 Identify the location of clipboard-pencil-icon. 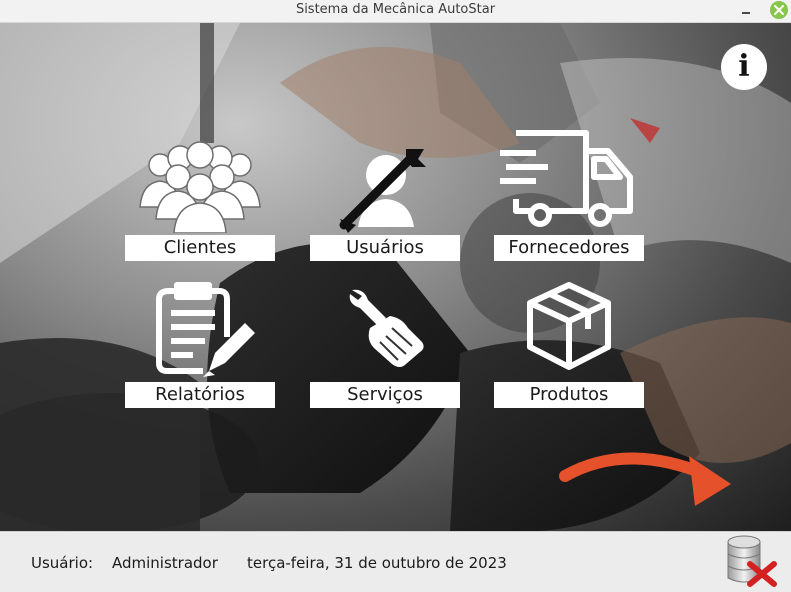
(205, 329).